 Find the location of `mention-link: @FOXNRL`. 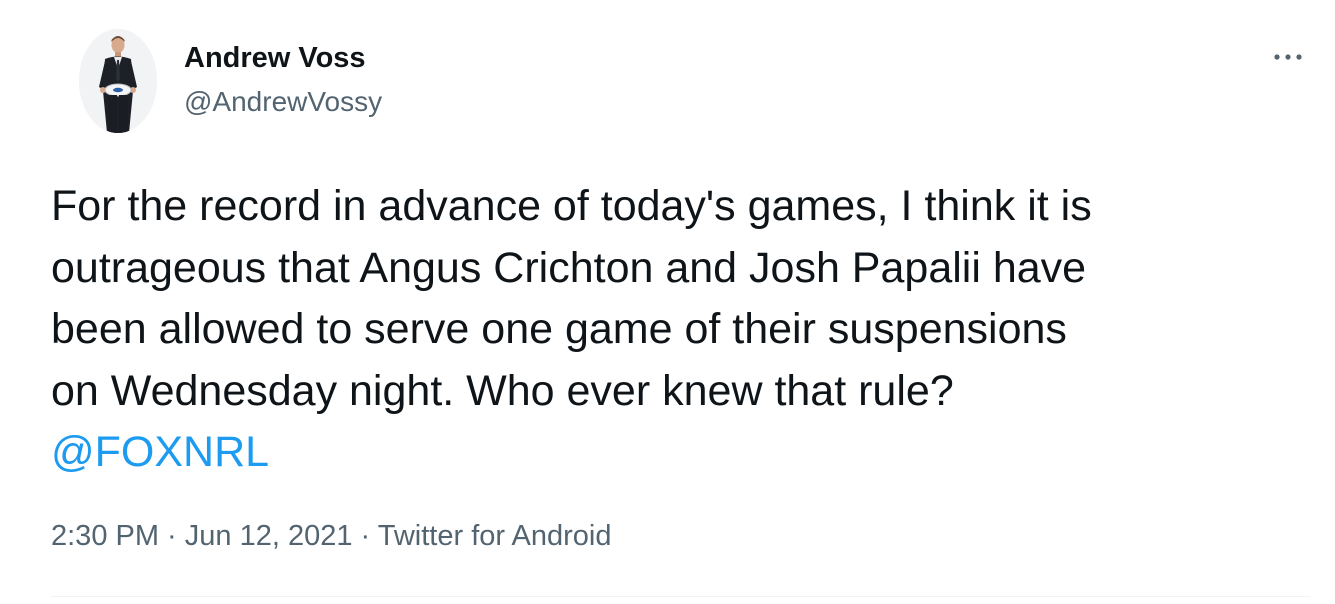

mention-link: @FOXNRL is located at coordinates (160, 452).